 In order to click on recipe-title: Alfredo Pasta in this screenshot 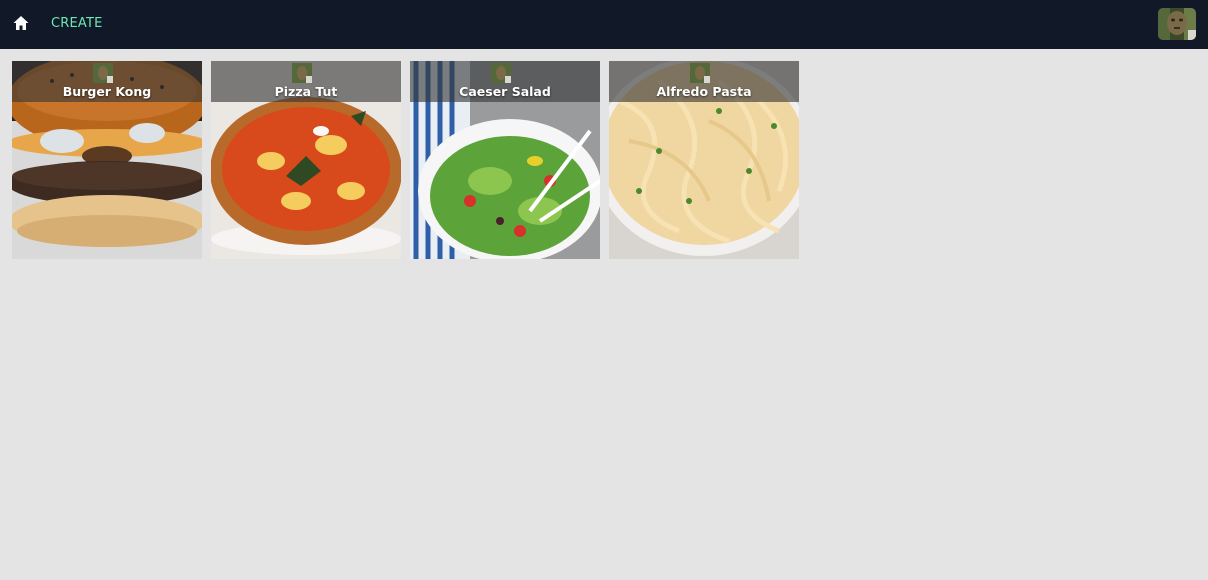, I will do `click(704, 91)`.